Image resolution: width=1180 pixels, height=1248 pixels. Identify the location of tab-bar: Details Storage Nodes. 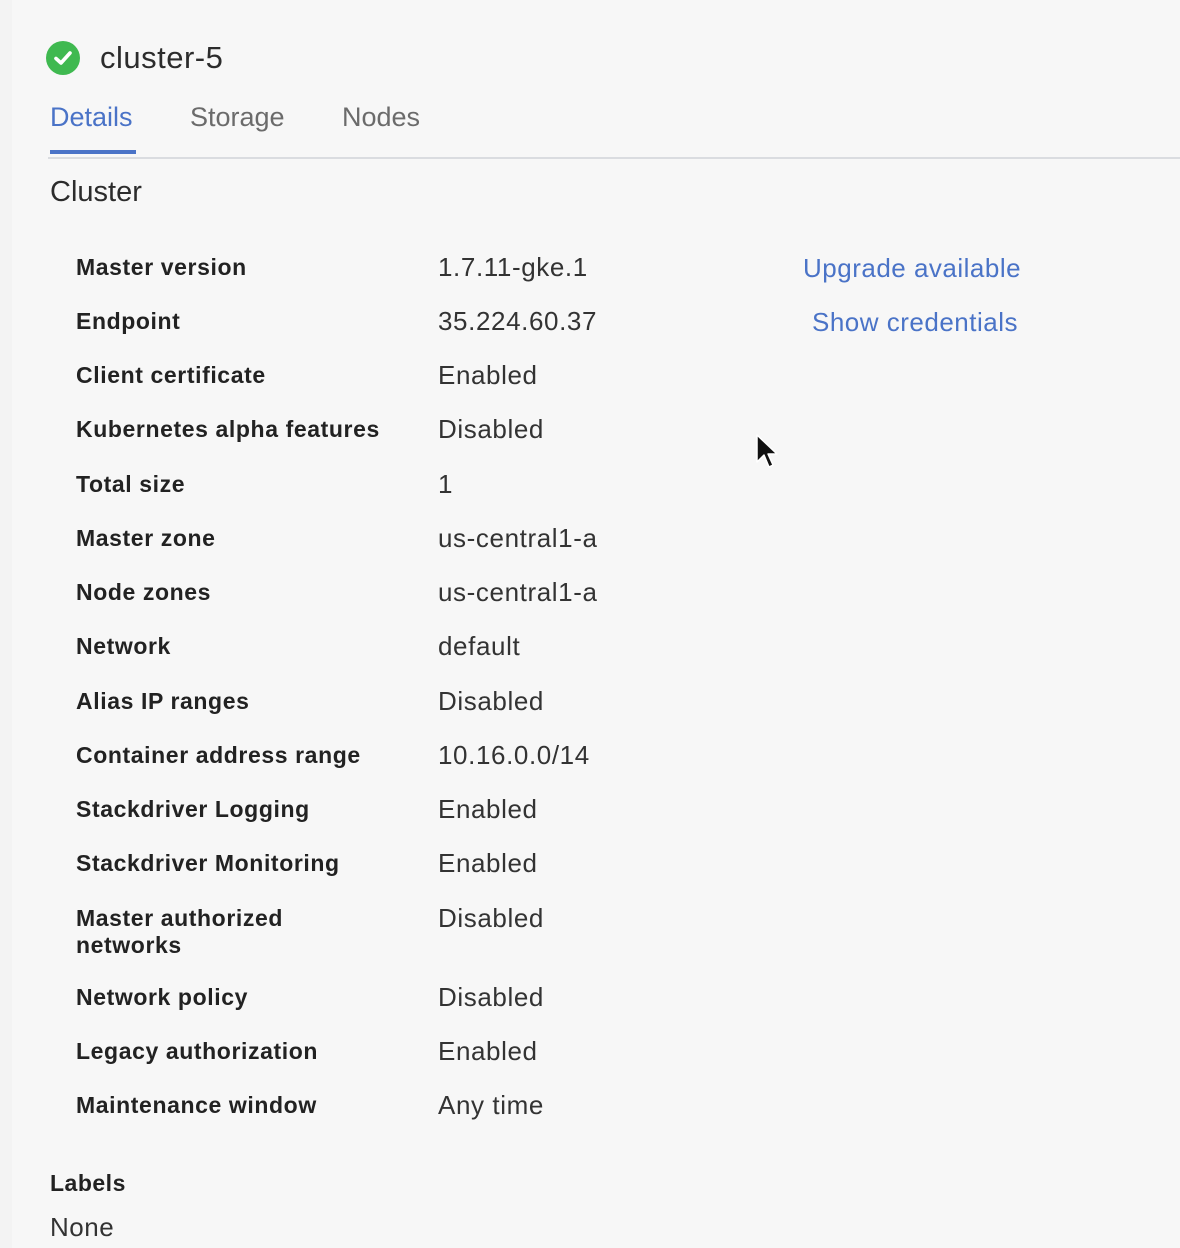
(614, 127).